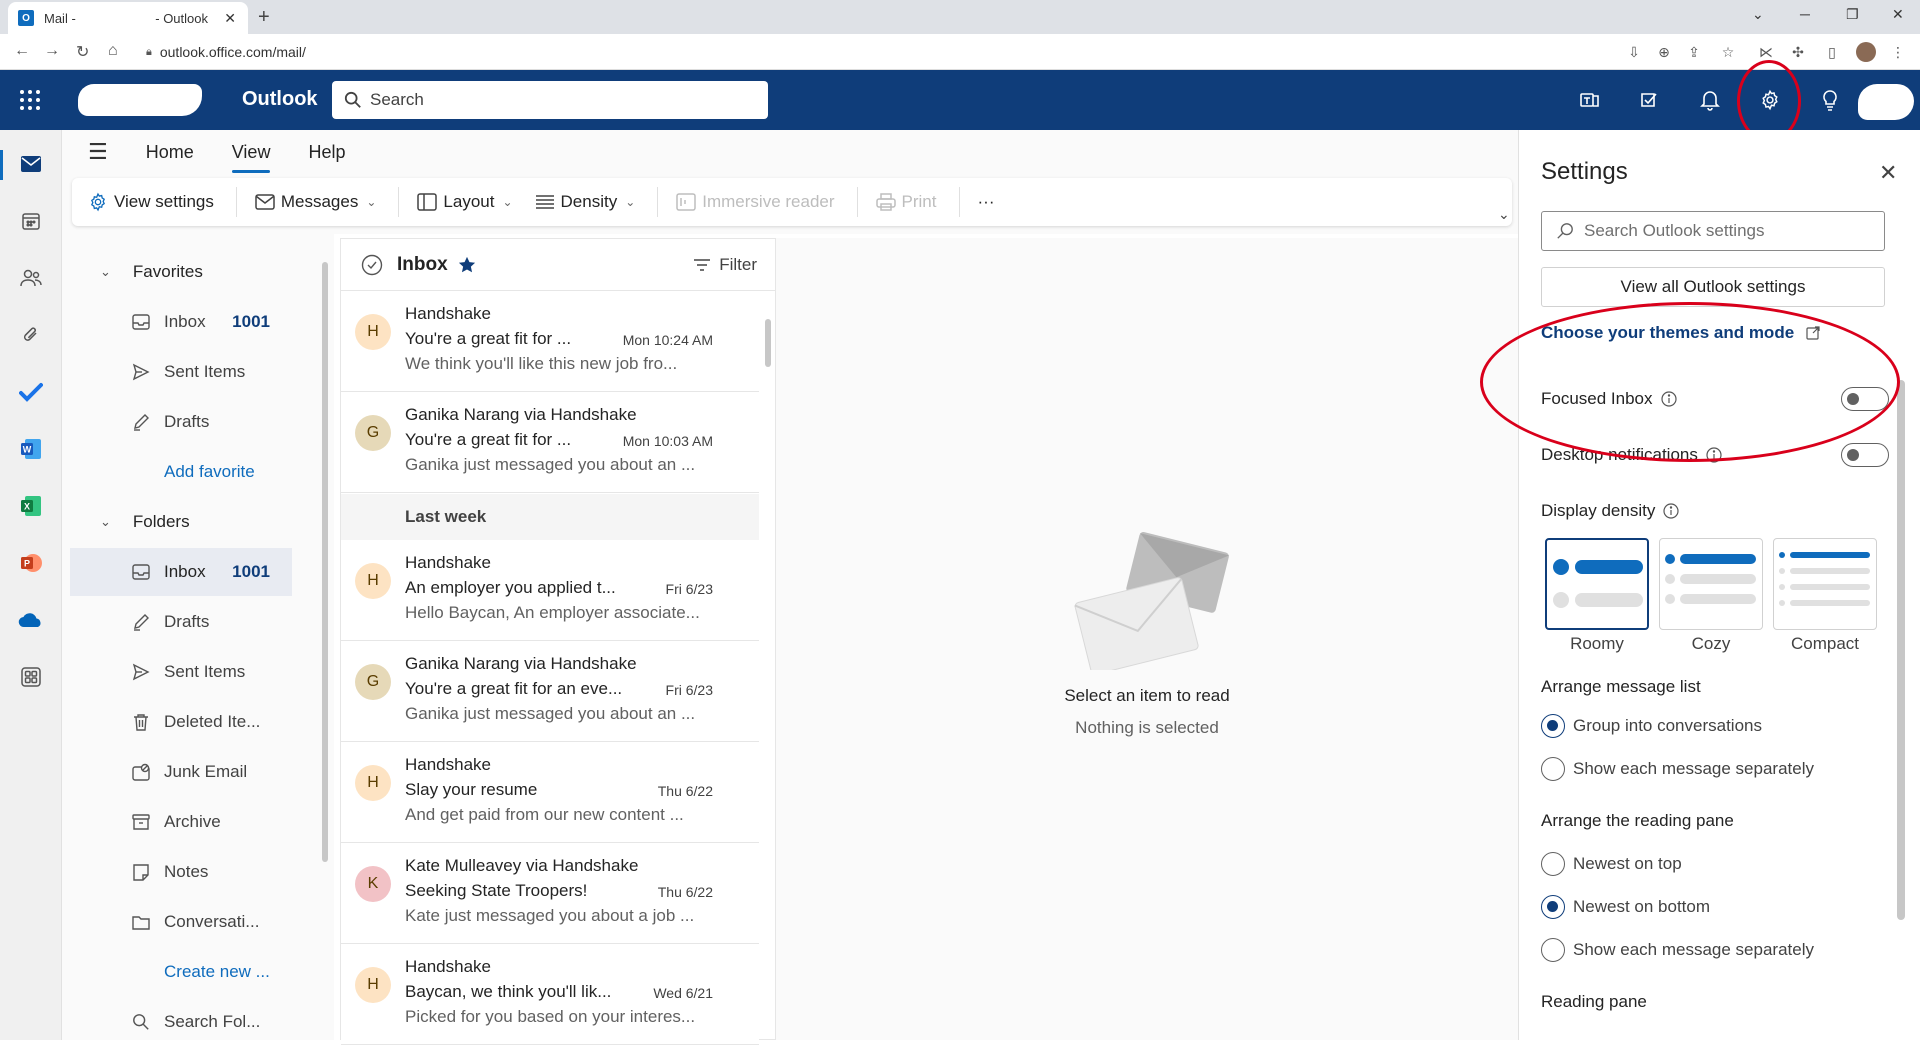  I want to click on settings-scrollbar, so click(1901, 650).